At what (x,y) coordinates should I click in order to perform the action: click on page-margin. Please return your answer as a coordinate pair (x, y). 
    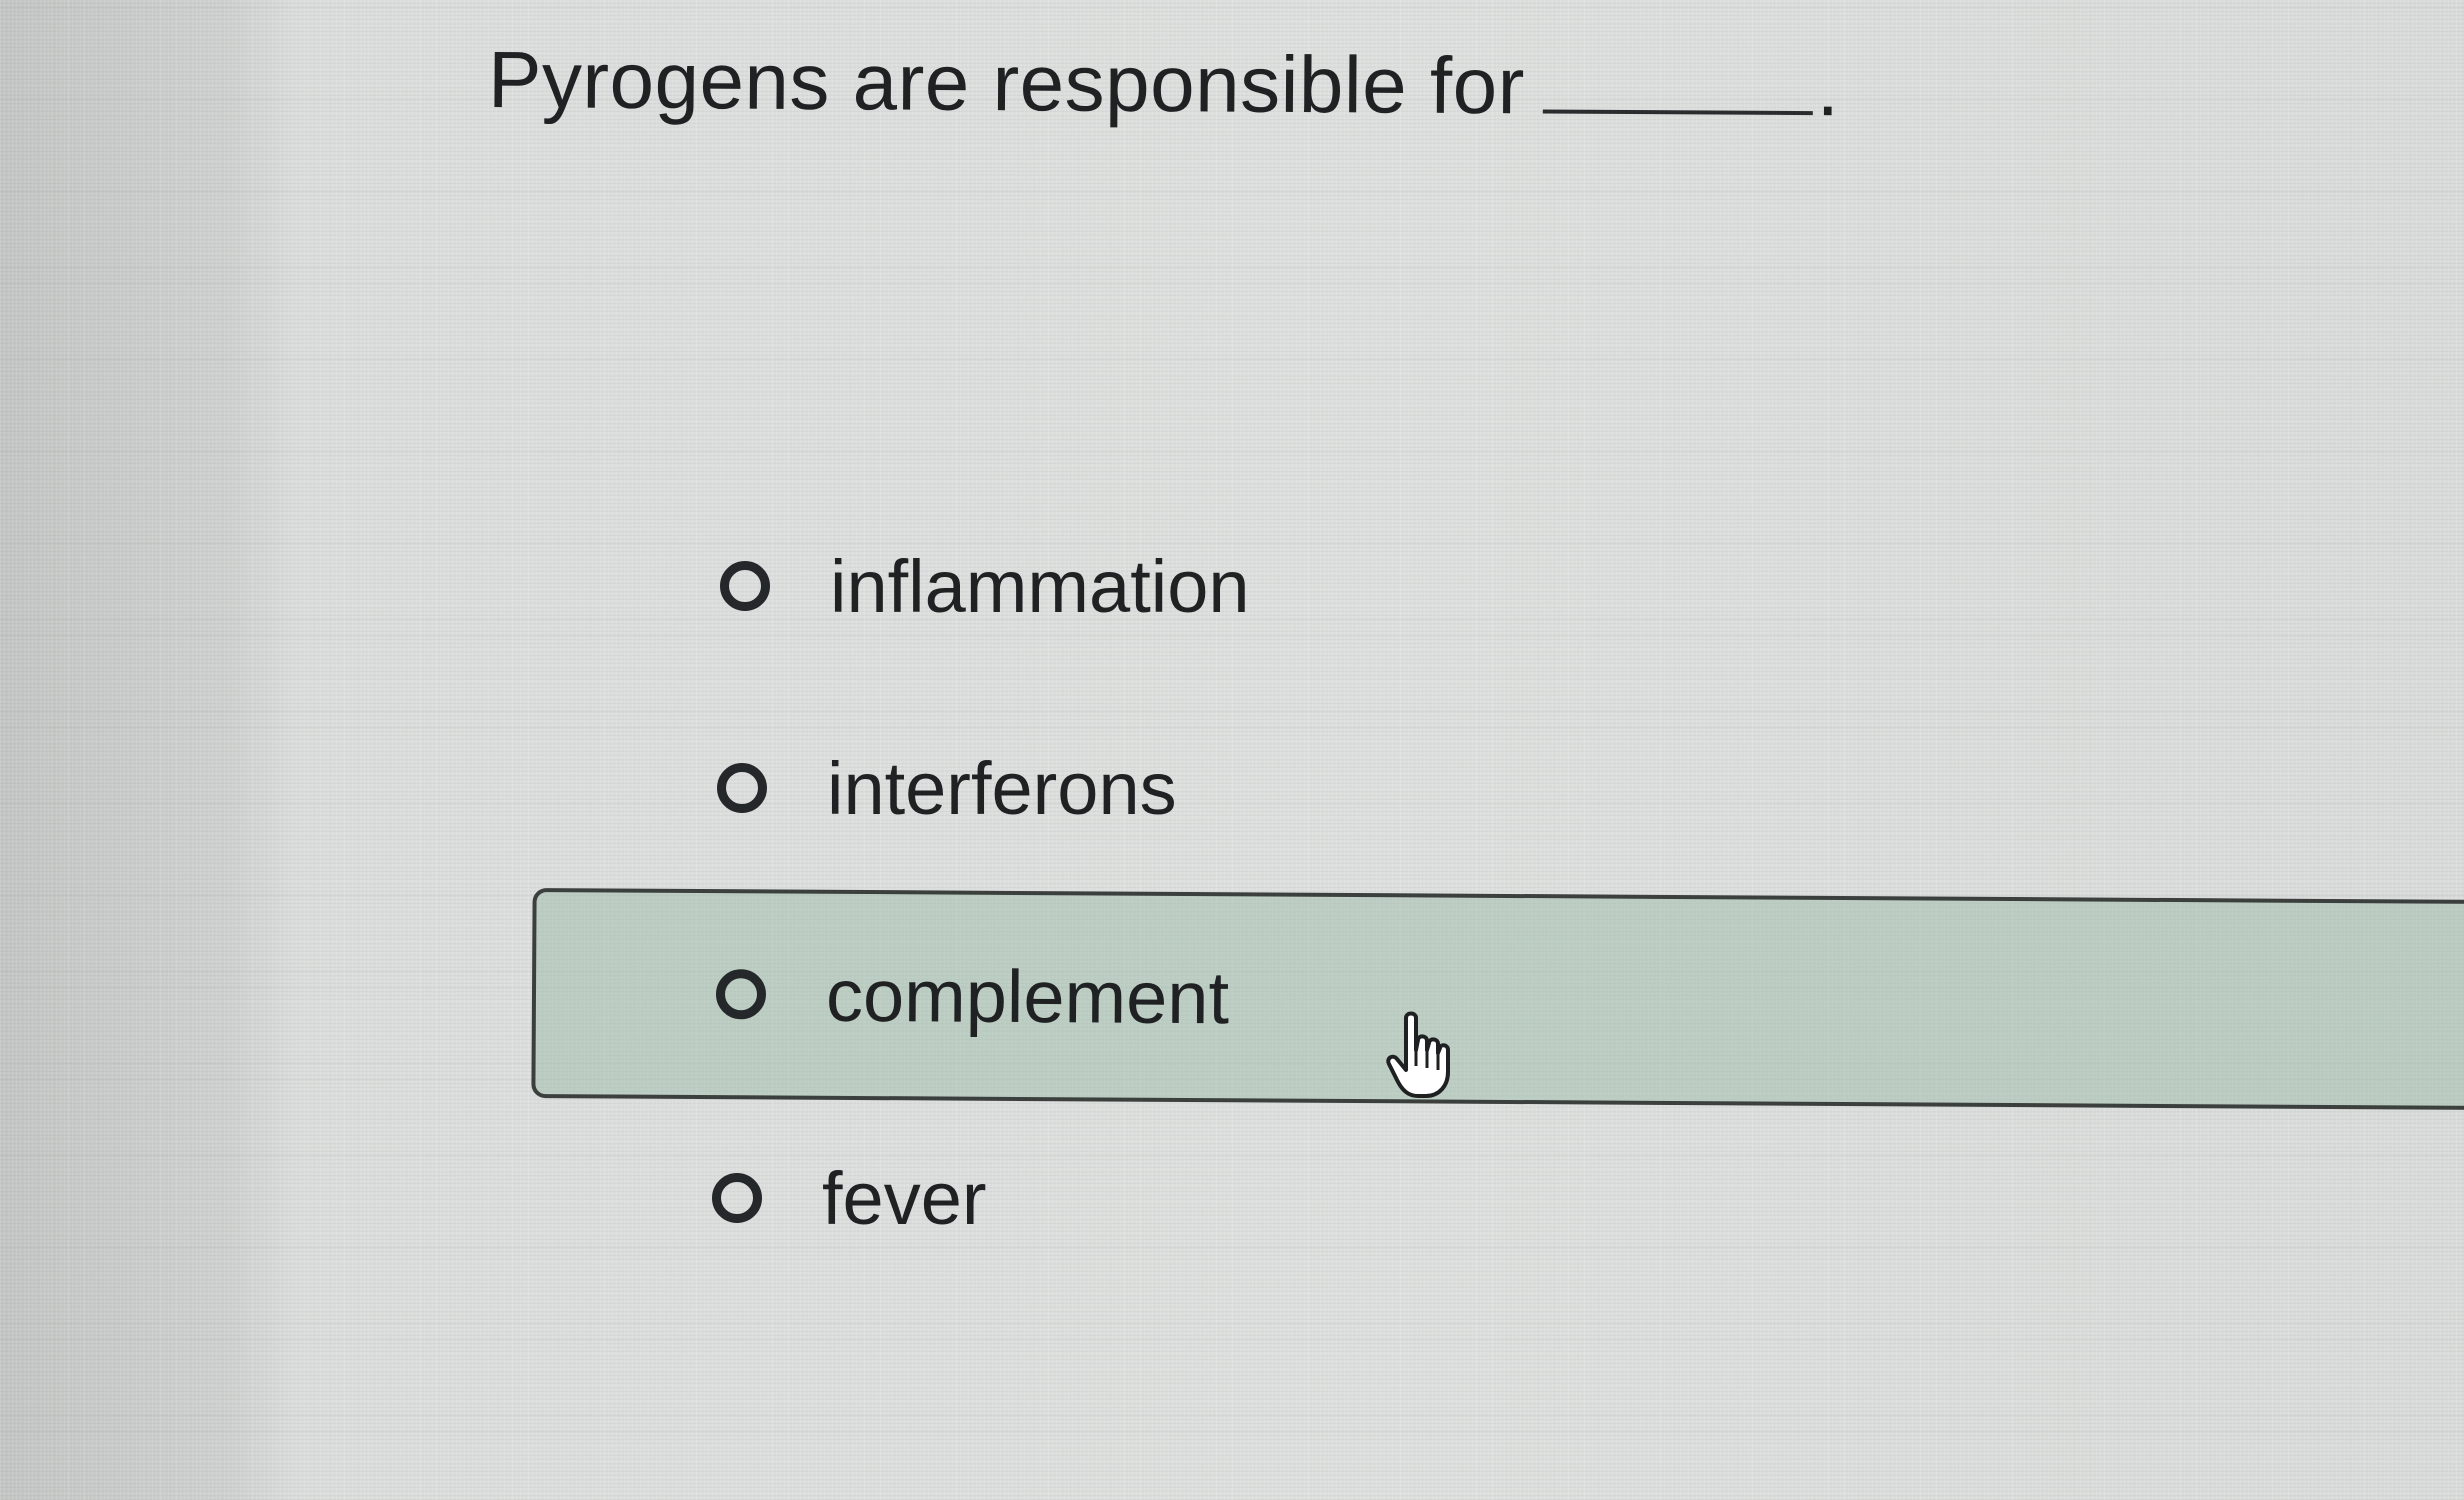
    Looking at the image, I should click on (150, 750).